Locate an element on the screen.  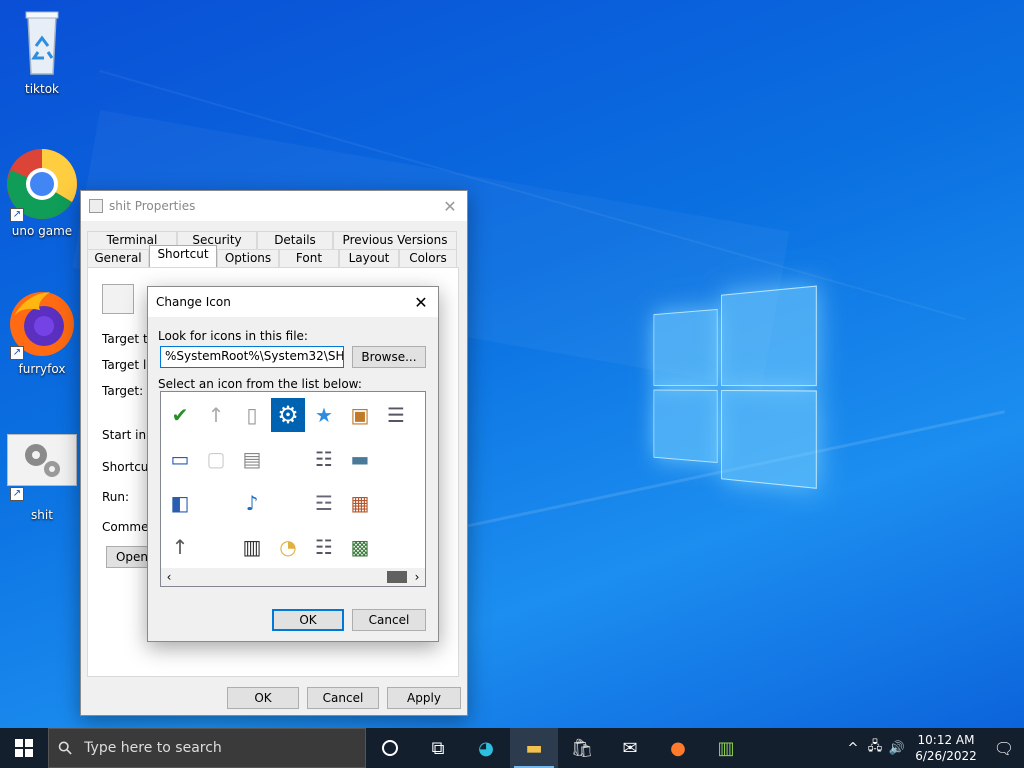
search-icon: ⚲ is located at coordinates (65, 748).